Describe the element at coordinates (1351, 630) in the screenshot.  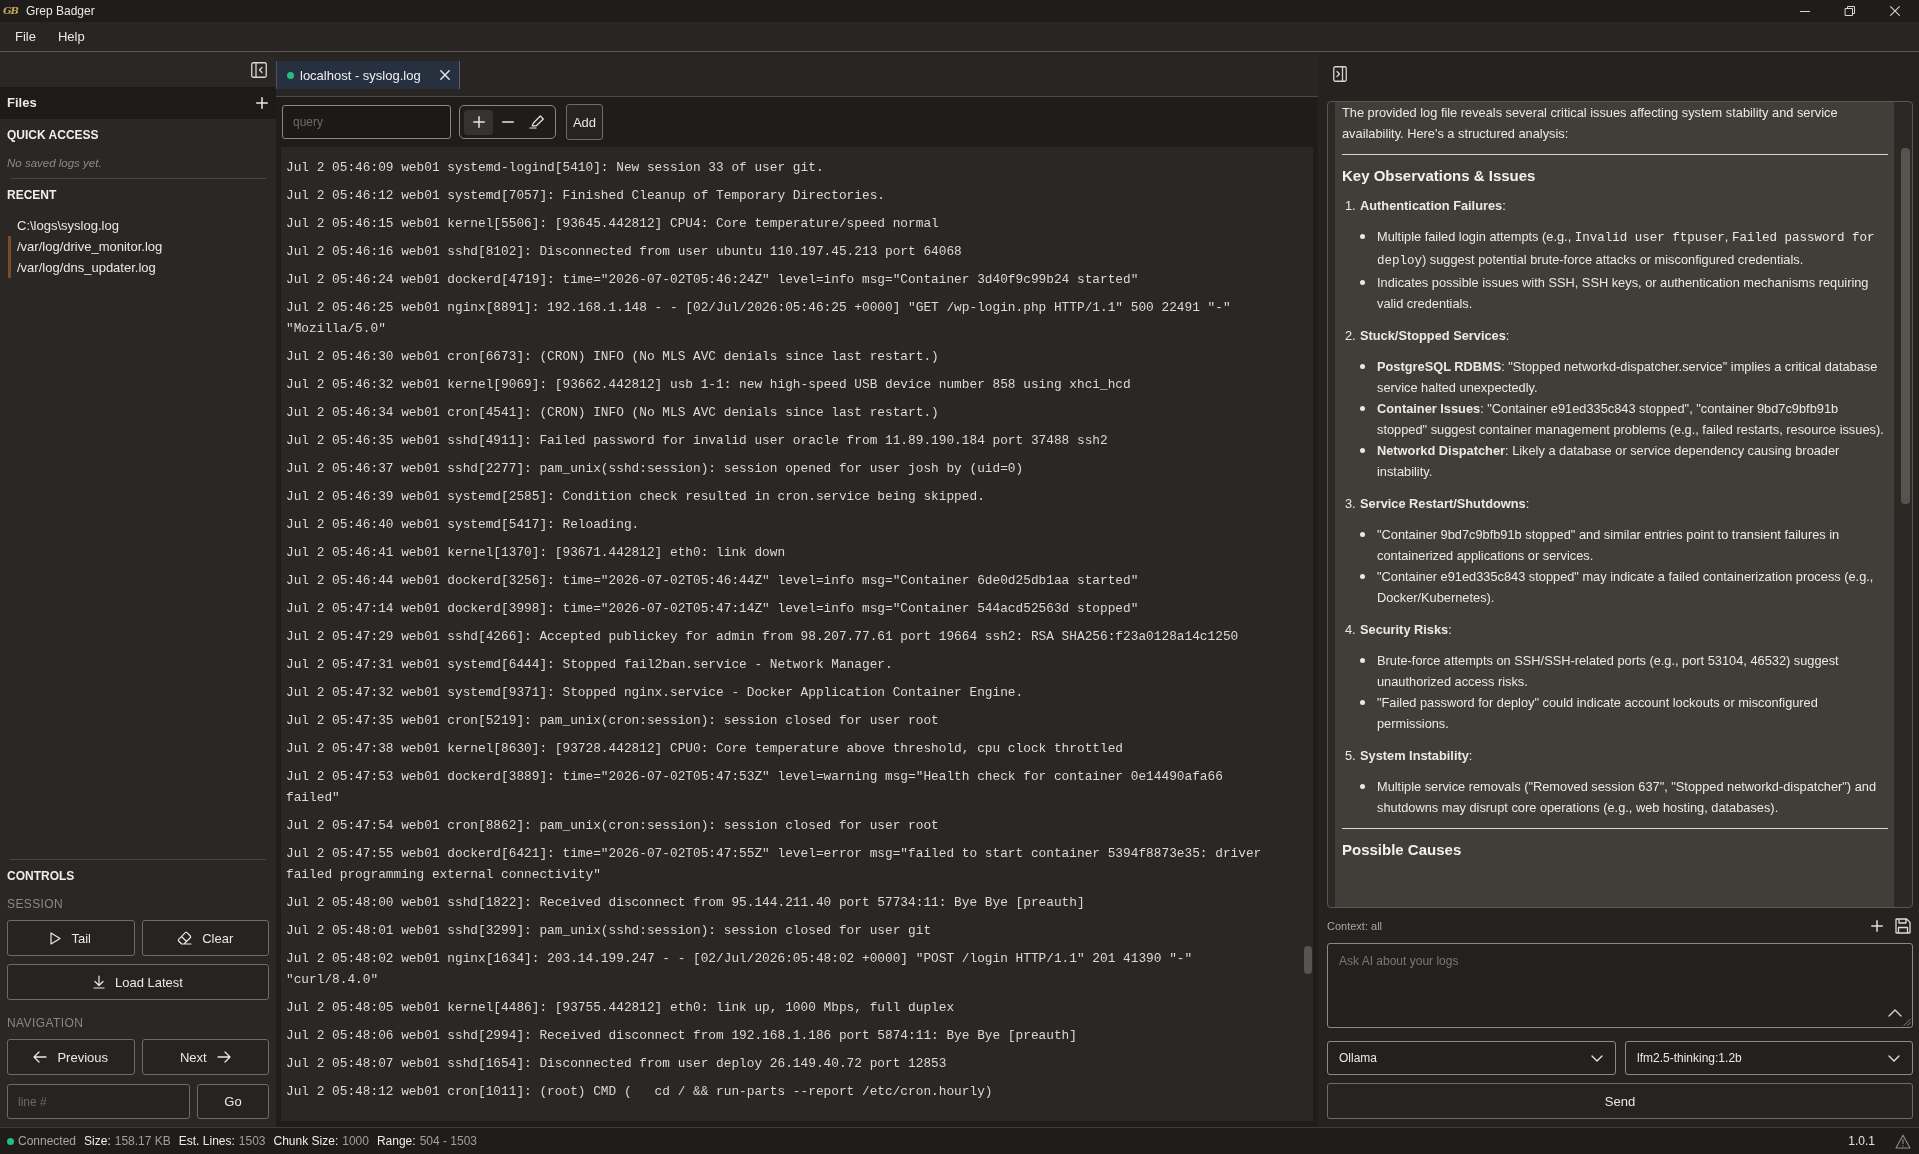
I see `list-number: 4.` at that location.